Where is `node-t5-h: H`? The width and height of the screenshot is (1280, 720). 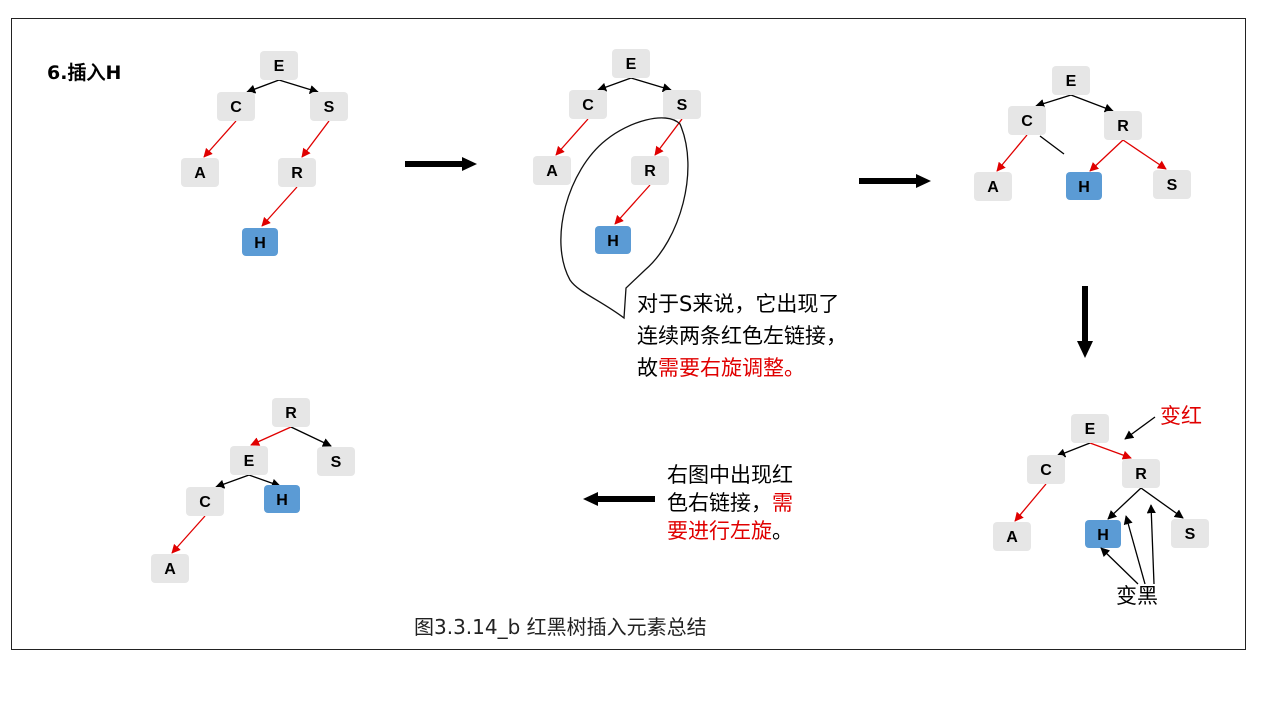
node-t5-h: H is located at coordinates (282, 499).